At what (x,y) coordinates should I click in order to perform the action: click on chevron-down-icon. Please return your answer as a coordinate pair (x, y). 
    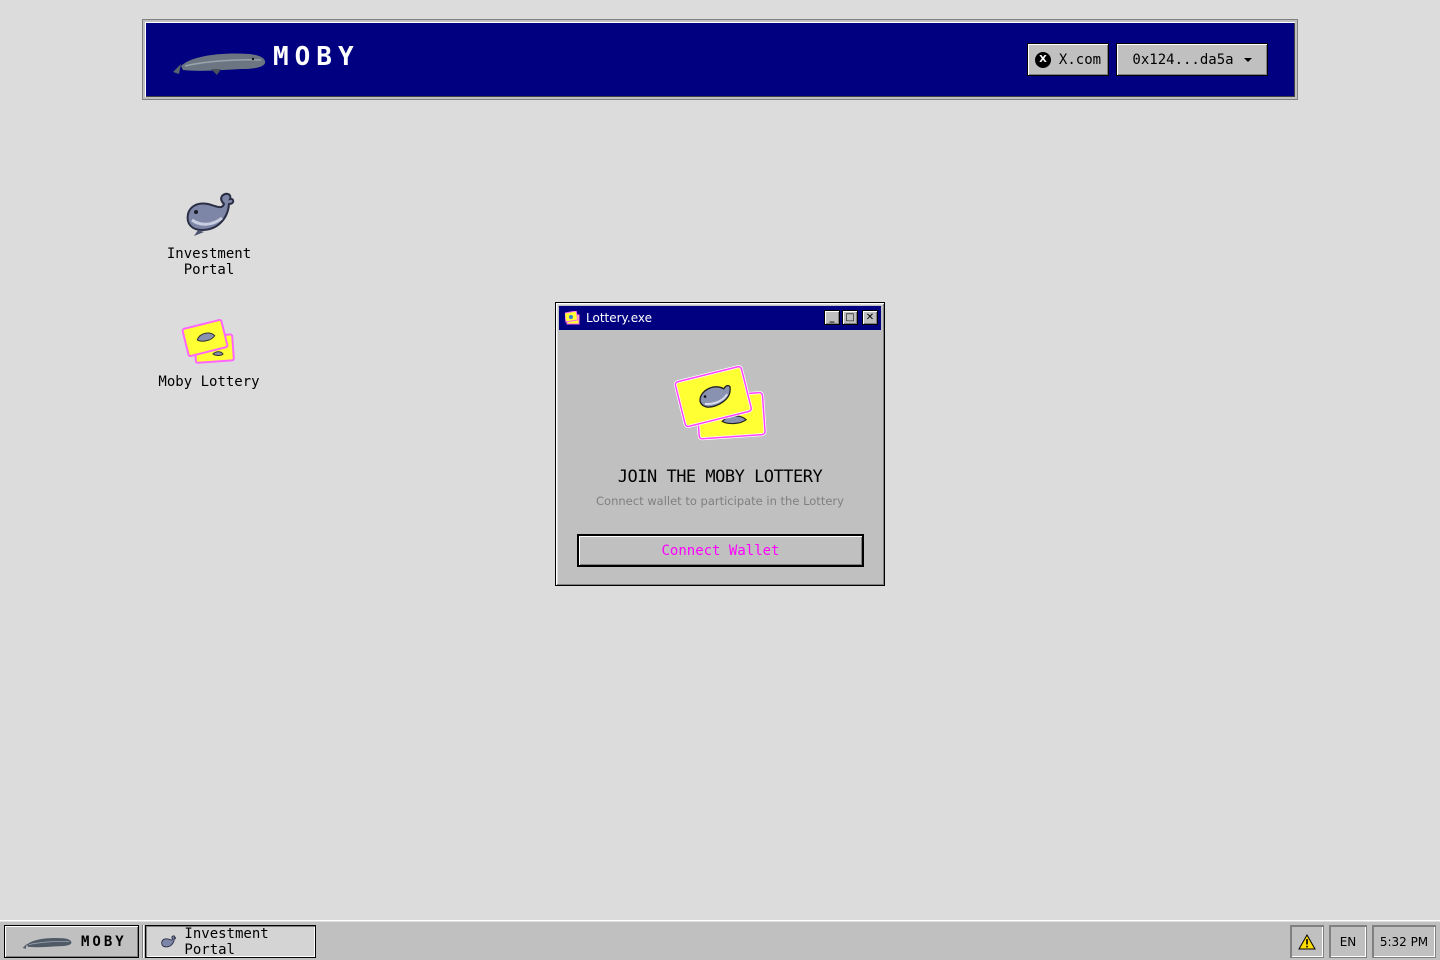
    Looking at the image, I should click on (1247, 59).